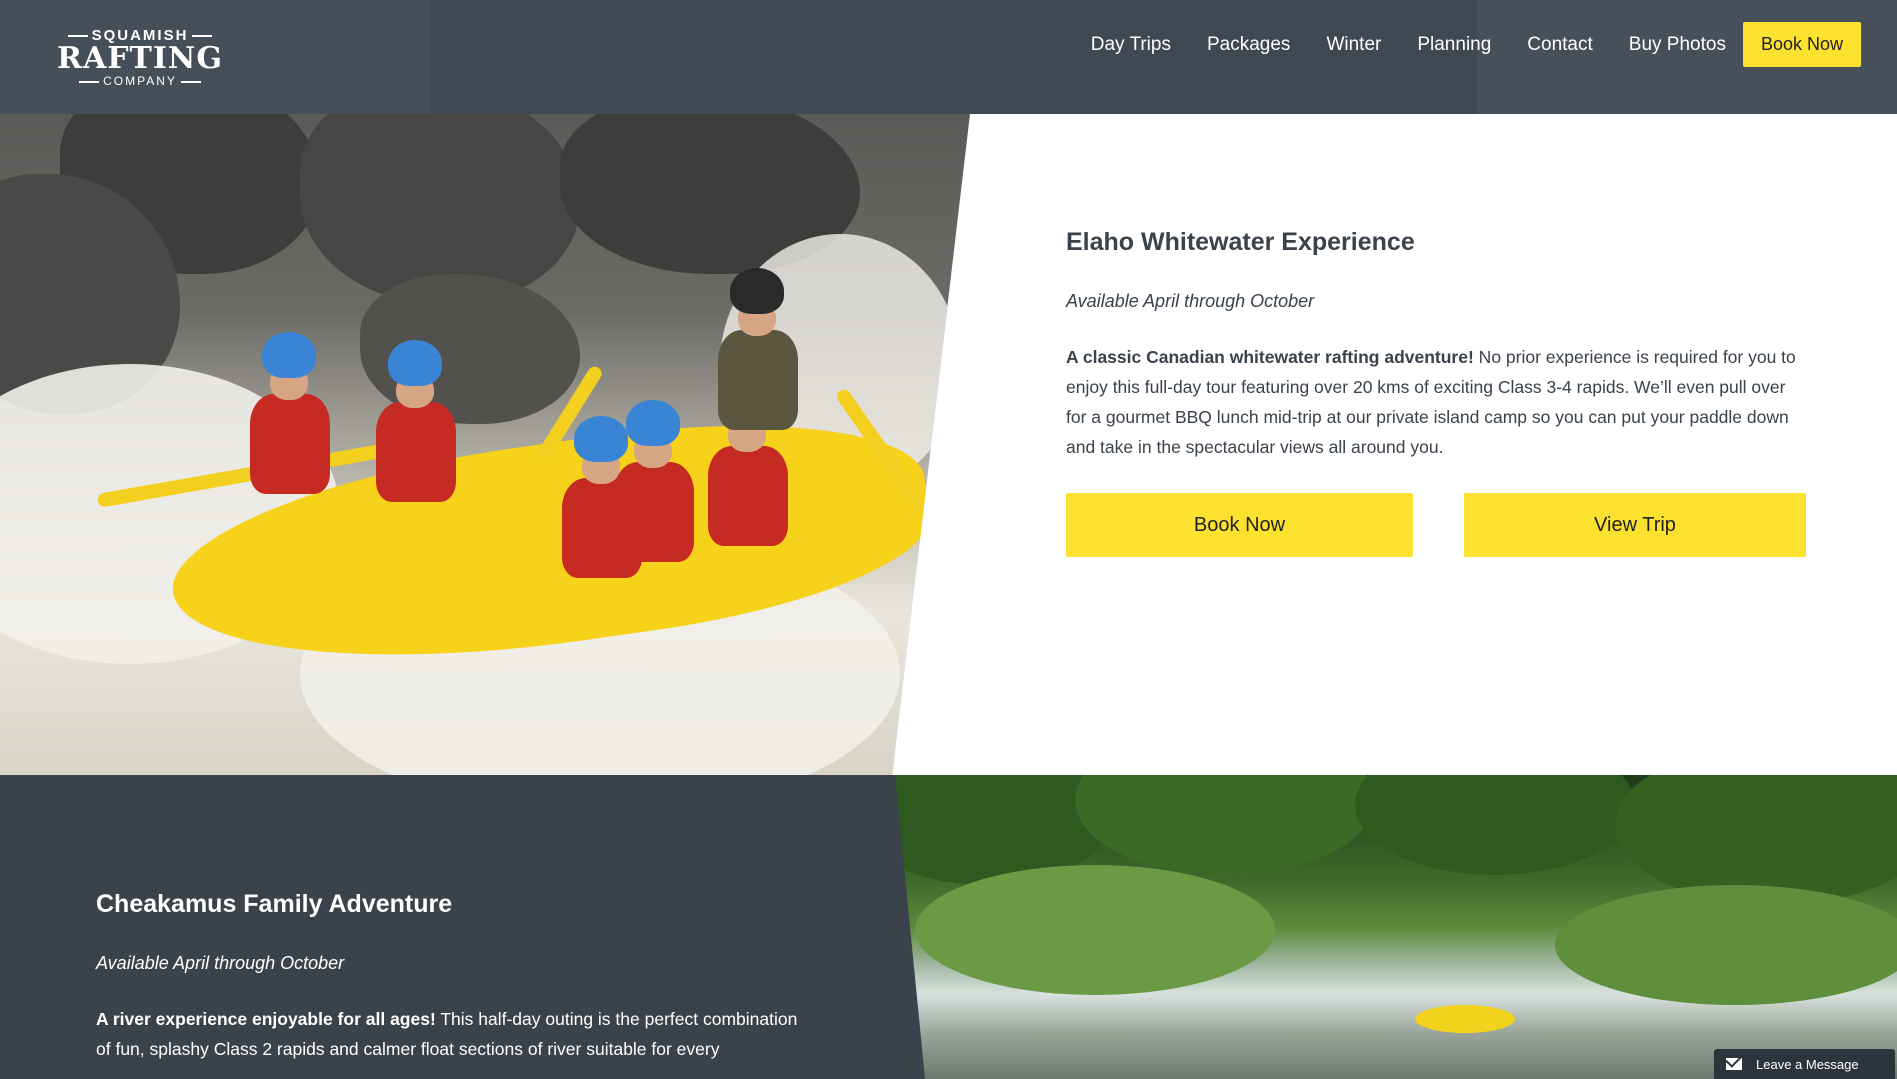 Image resolution: width=1897 pixels, height=1079 pixels. I want to click on site-logo: SQUAMISH RAFTING COMPANY, so click(140, 58).